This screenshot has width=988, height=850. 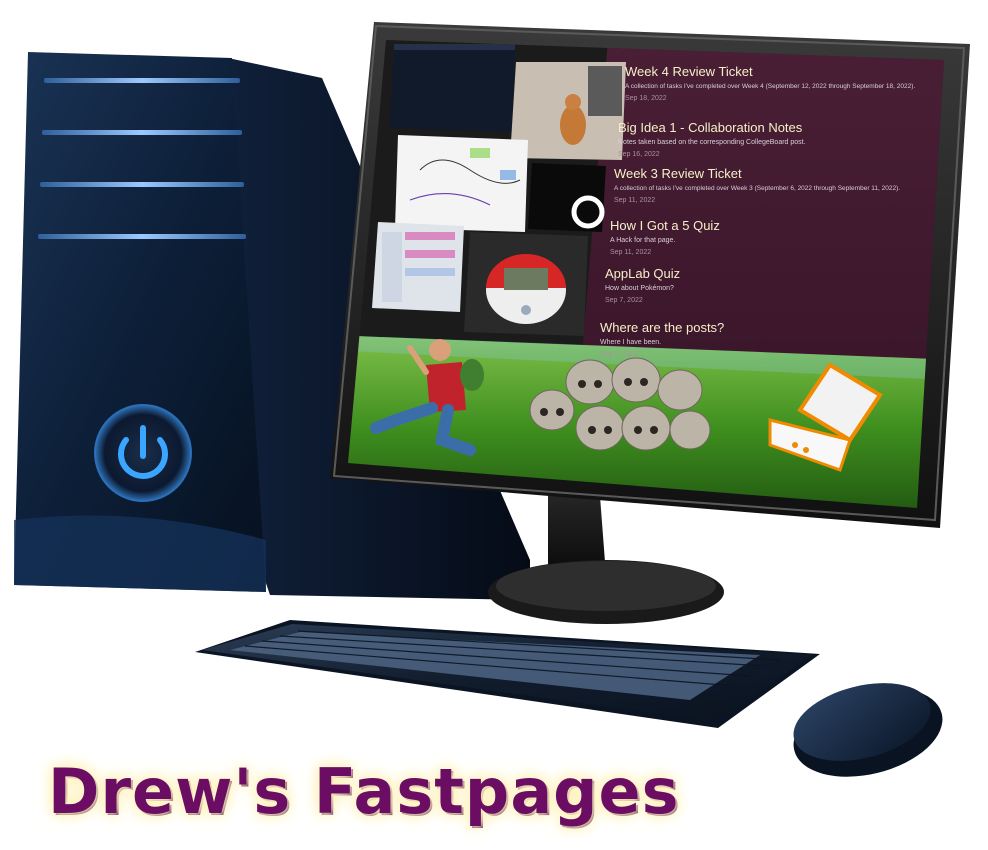 I want to click on post-date: Sep 16, 2022, so click(x=639, y=154).